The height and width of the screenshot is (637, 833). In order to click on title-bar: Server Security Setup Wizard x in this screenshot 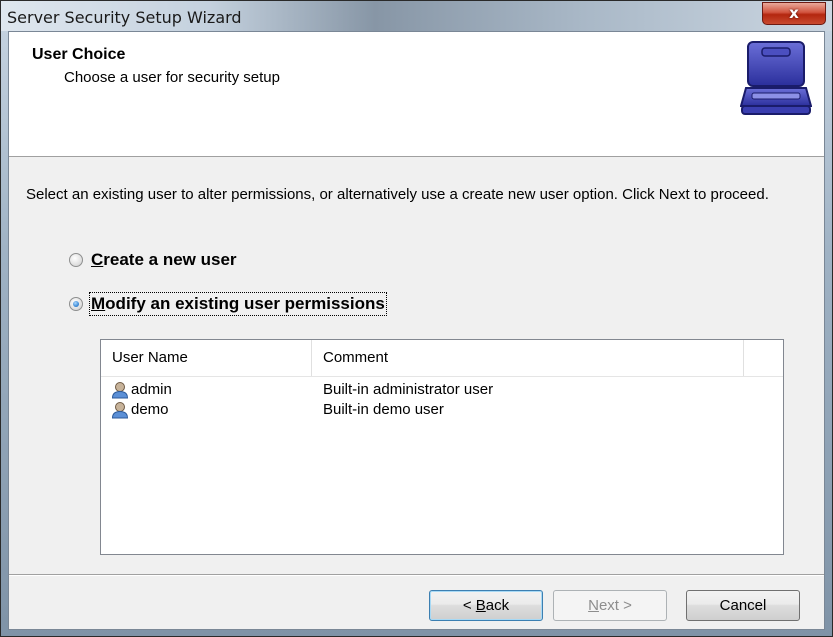, I will do `click(416, 16)`.